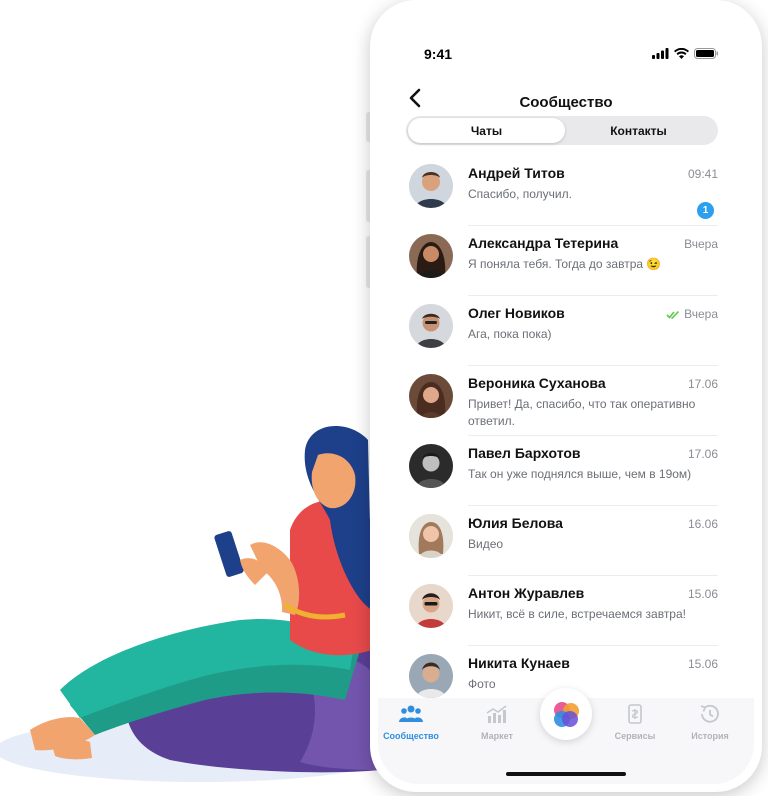 This screenshot has height=796, width=768. I want to click on tab-contacts: Контакты, so click(638, 130).